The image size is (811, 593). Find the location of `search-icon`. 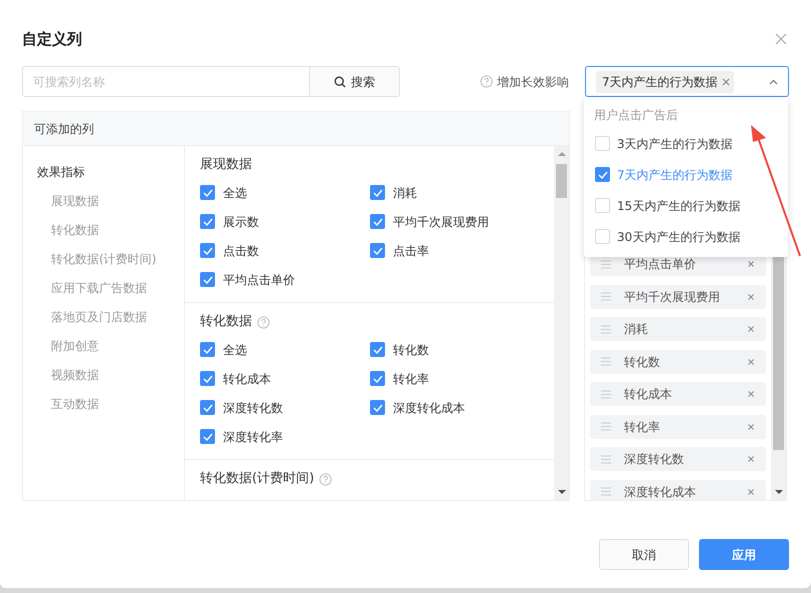

search-icon is located at coordinates (340, 82).